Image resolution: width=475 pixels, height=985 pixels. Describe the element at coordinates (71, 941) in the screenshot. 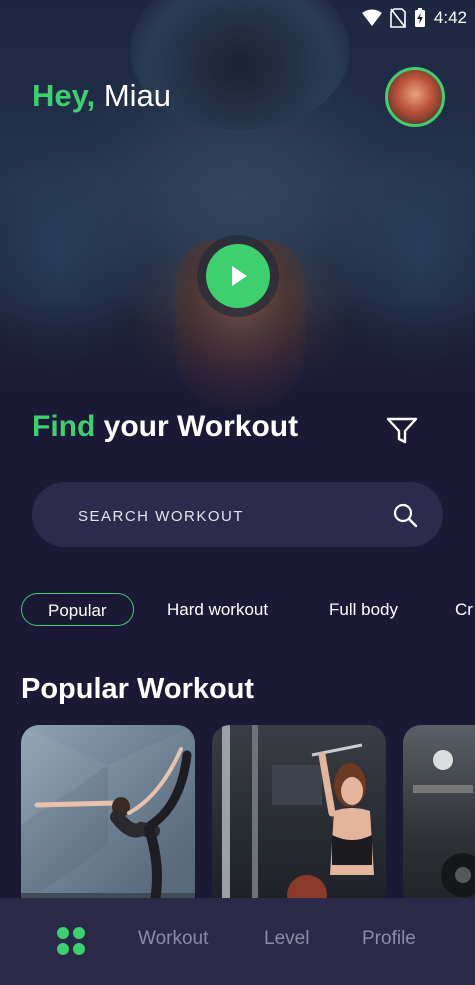

I see `grid-home-icon` at that location.